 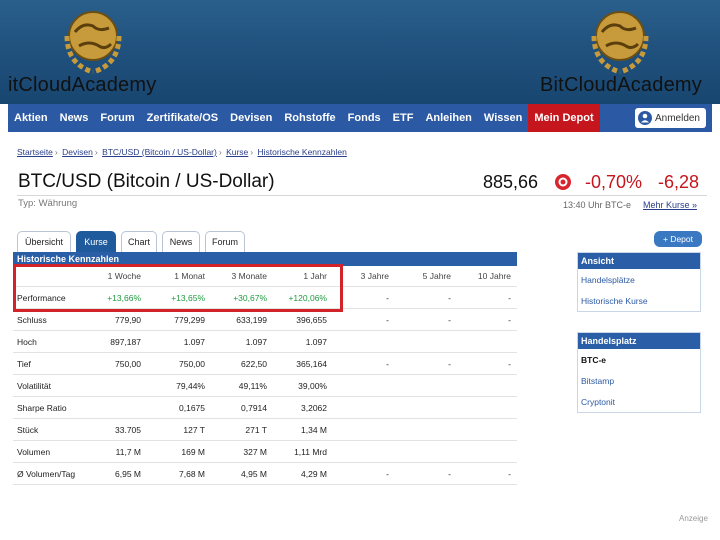 I want to click on change-absolute: -6,28, so click(x=679, y=182).